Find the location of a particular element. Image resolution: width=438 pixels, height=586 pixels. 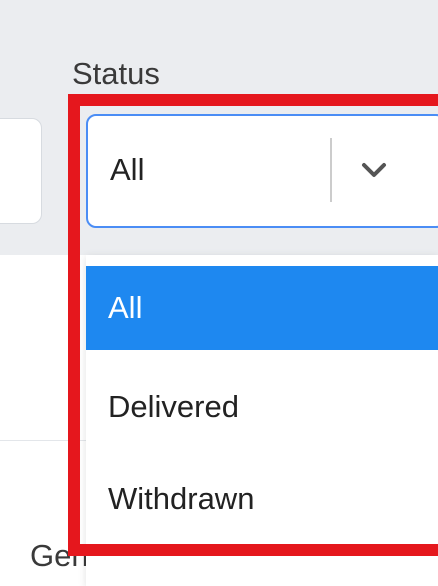

status-select-value: All is located at coordinates (127, 169).